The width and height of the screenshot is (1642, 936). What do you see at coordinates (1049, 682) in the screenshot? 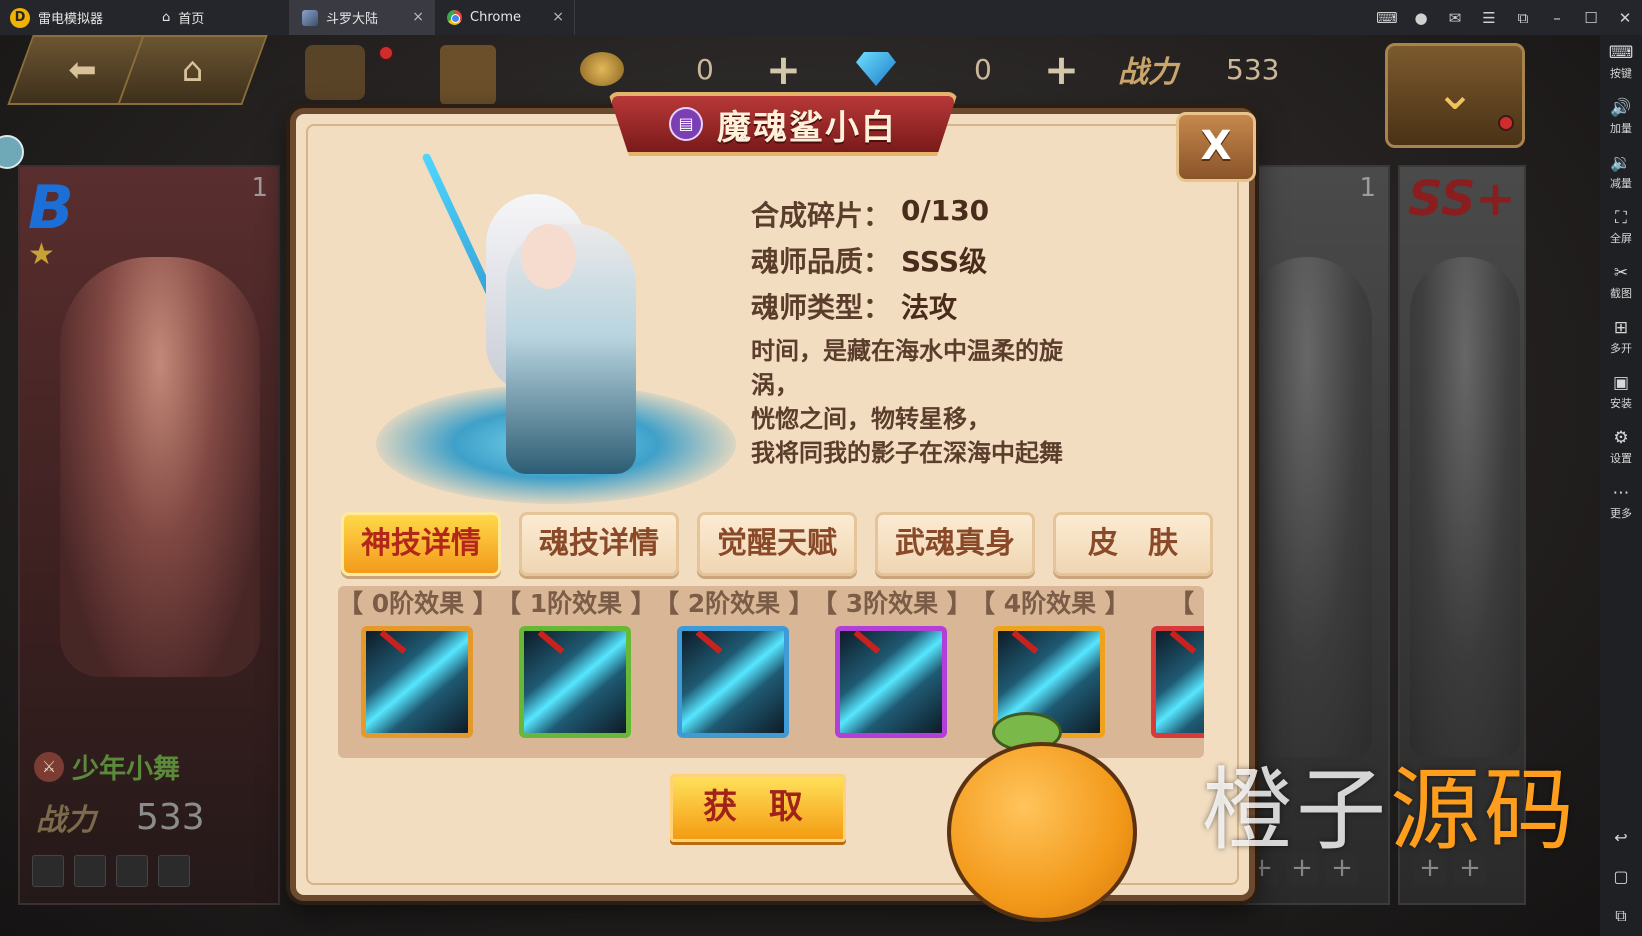
I see `skill-tier-4-icon` at bounding box center [1049, 682].